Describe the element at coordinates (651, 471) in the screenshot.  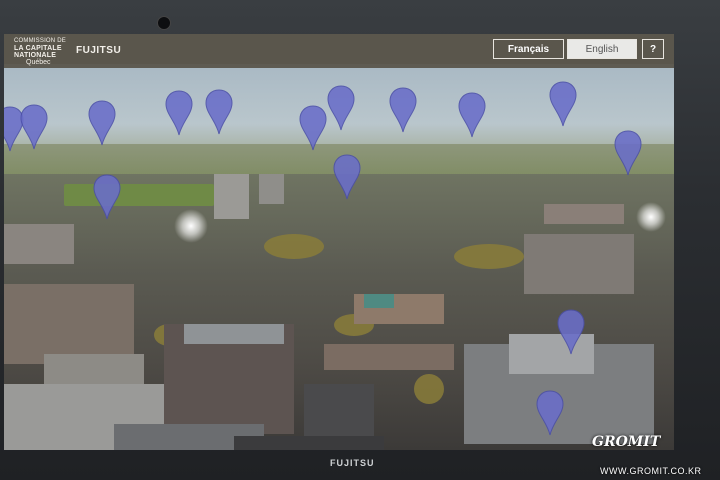
I see `watermark-url: WWW.GROMIT.CO.KR` at that location.